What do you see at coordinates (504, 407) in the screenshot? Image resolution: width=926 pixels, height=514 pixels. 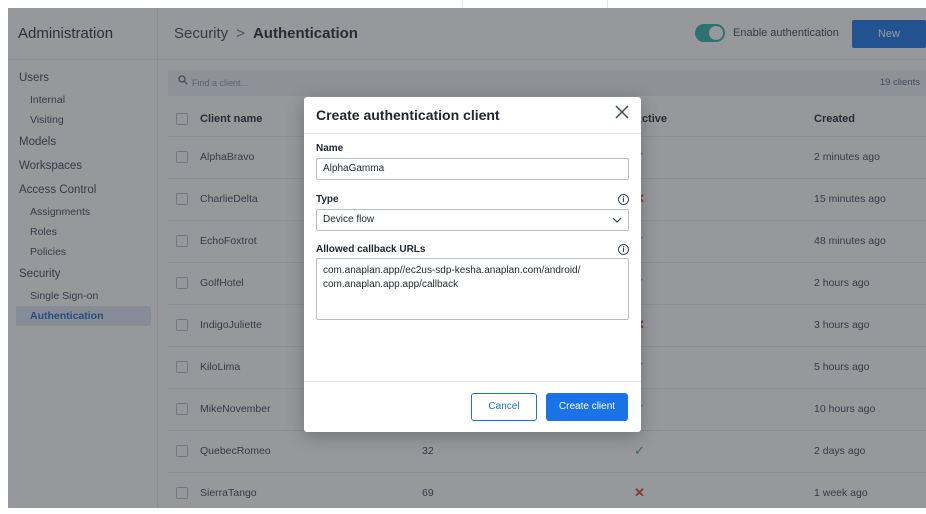 I see `cancel-button: Cancel` at bounding box center [504, 407].